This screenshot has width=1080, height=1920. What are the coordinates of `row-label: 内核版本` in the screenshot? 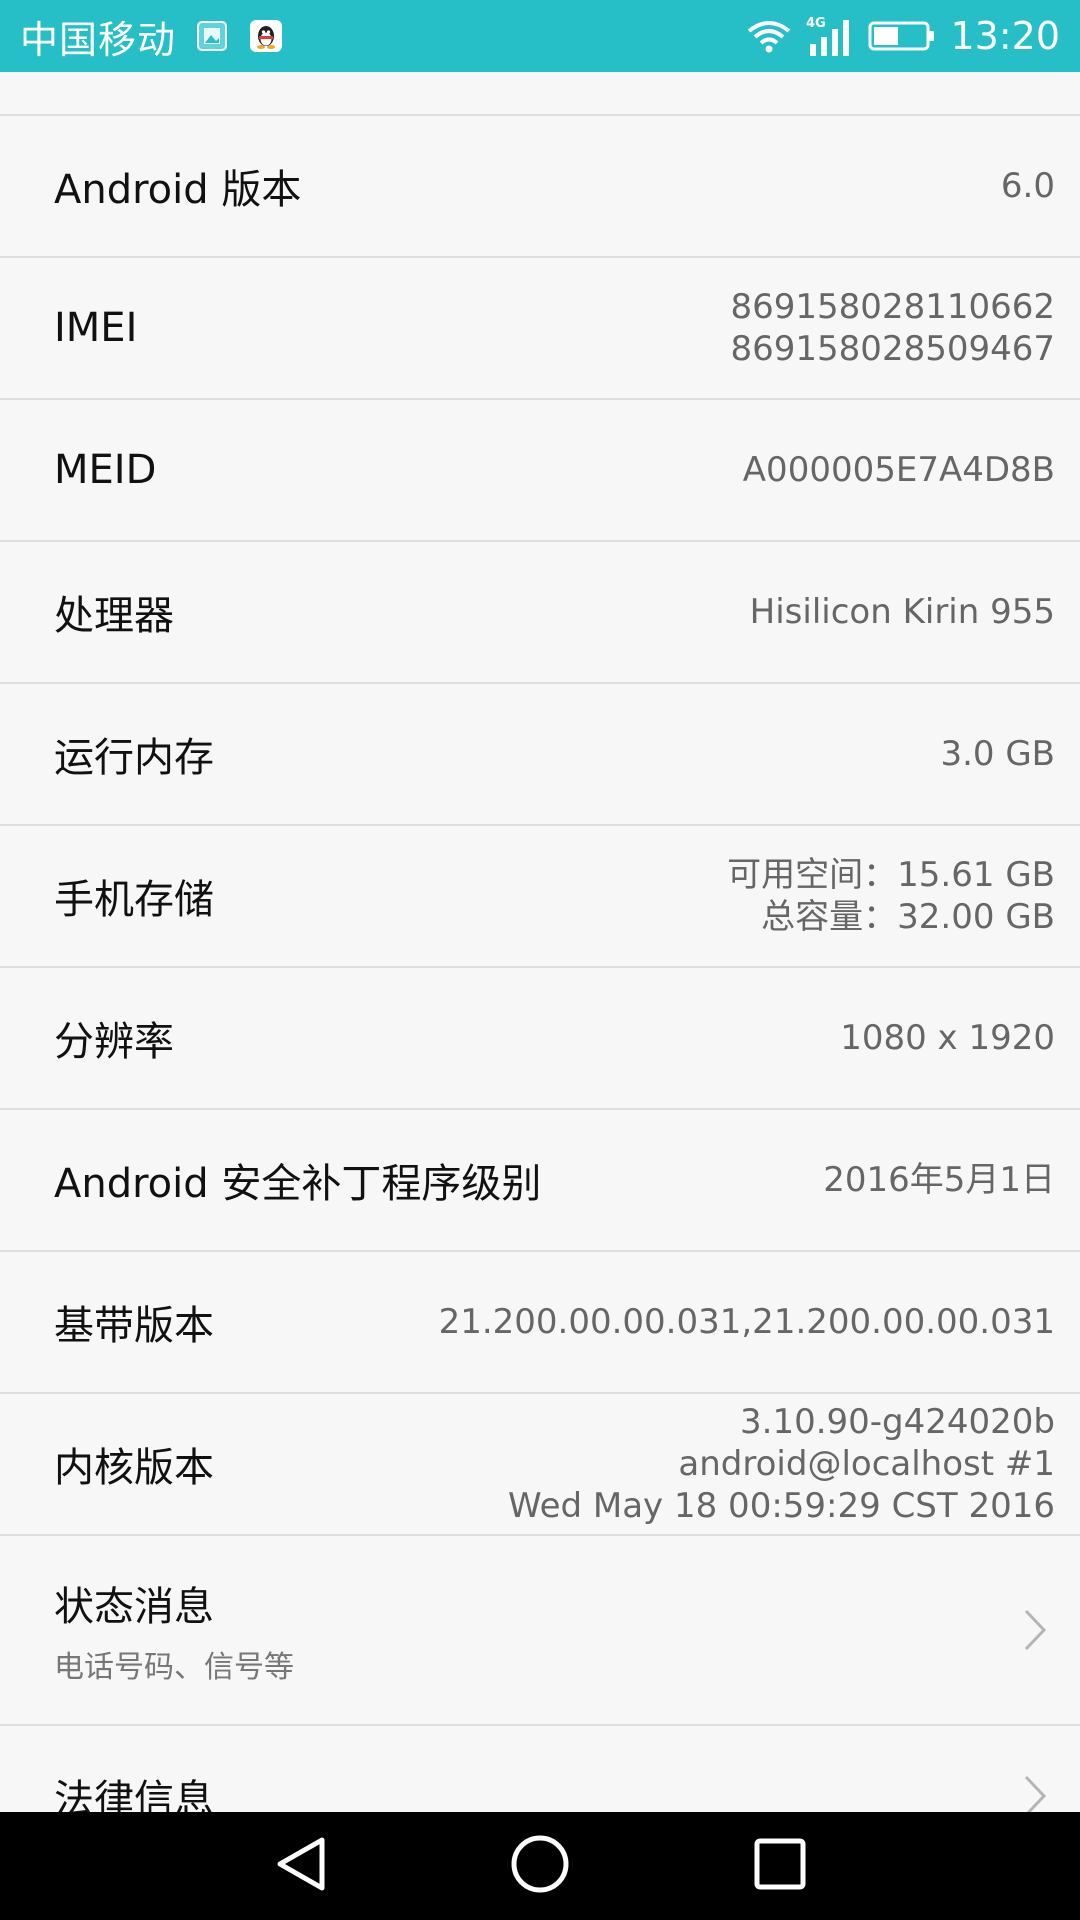 It's located at (134, 1468).